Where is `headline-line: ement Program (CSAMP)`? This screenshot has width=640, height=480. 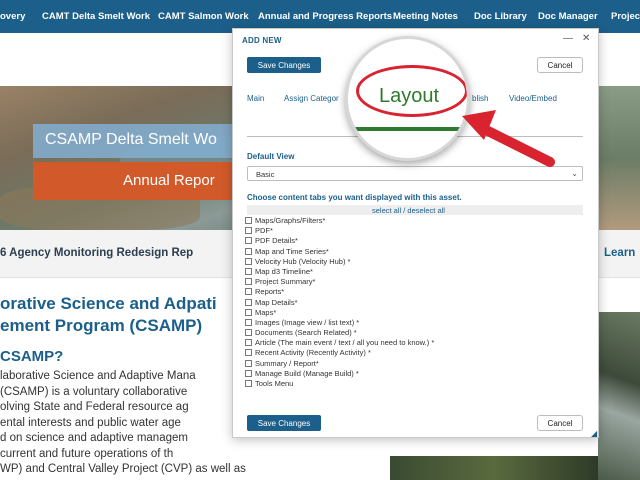
headline-line: ement Program (CSAMP) is located at coordinates (101, 325).